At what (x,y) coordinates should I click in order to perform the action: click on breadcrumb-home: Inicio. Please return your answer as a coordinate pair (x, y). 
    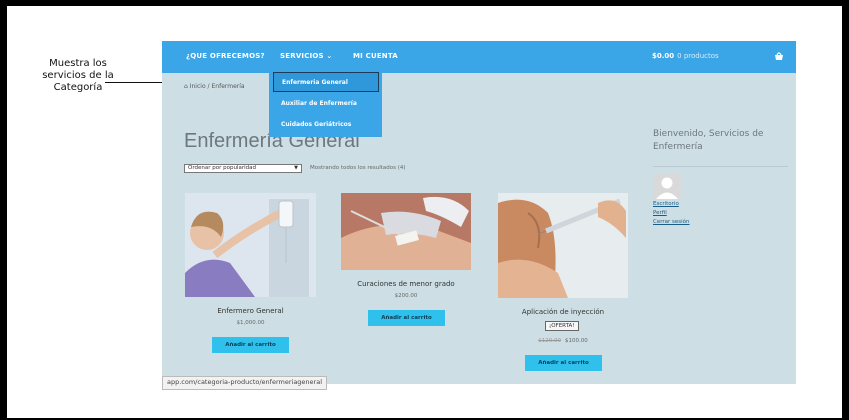
    Looking at the image, I should click on (198, 86).